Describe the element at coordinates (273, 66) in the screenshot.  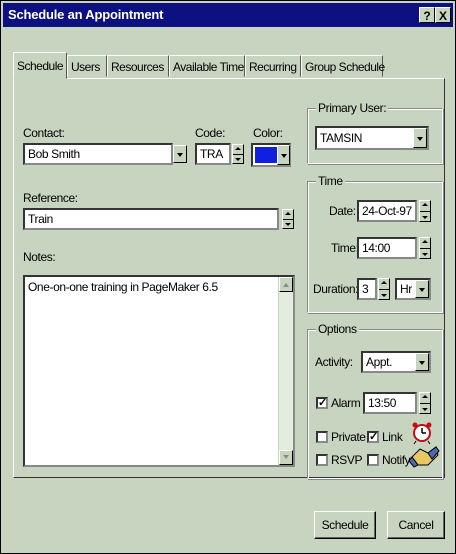
I see `tab-recurring: Recurring` at that location.